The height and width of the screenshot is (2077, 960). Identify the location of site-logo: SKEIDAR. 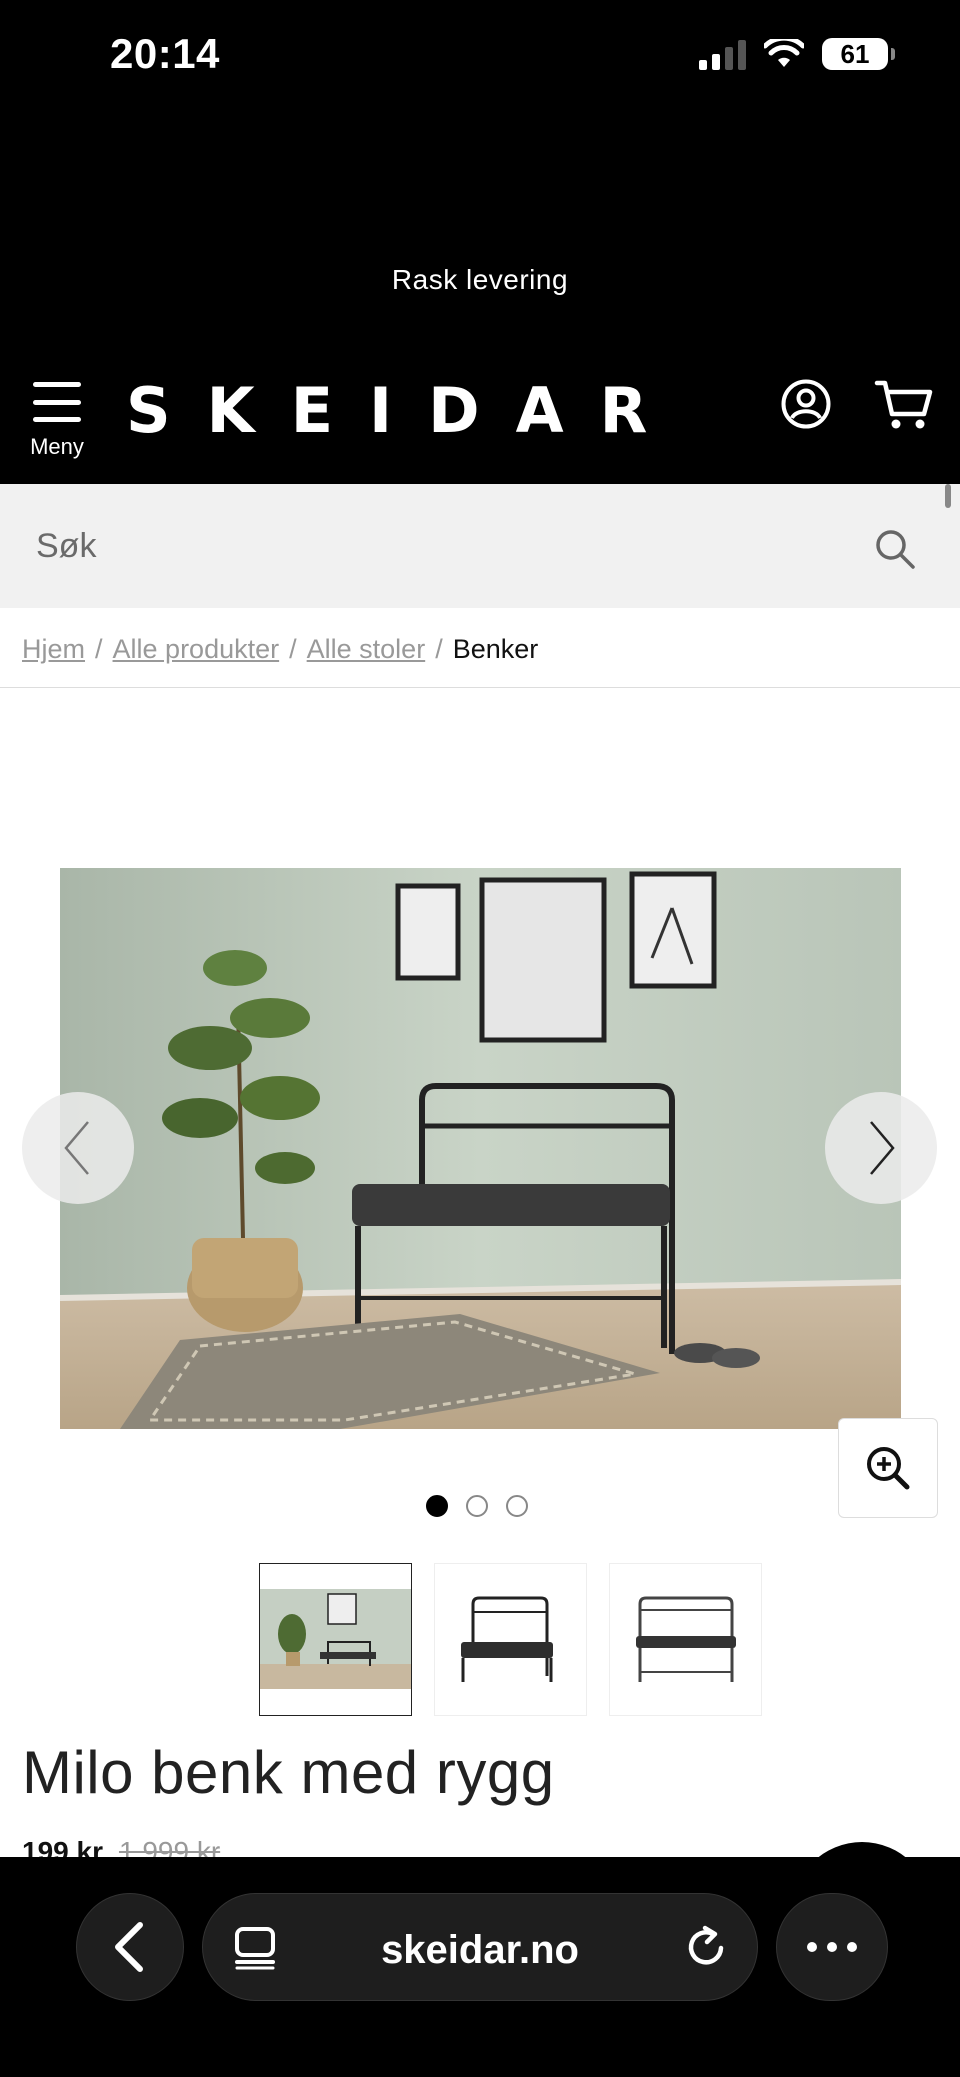
(404, 410).